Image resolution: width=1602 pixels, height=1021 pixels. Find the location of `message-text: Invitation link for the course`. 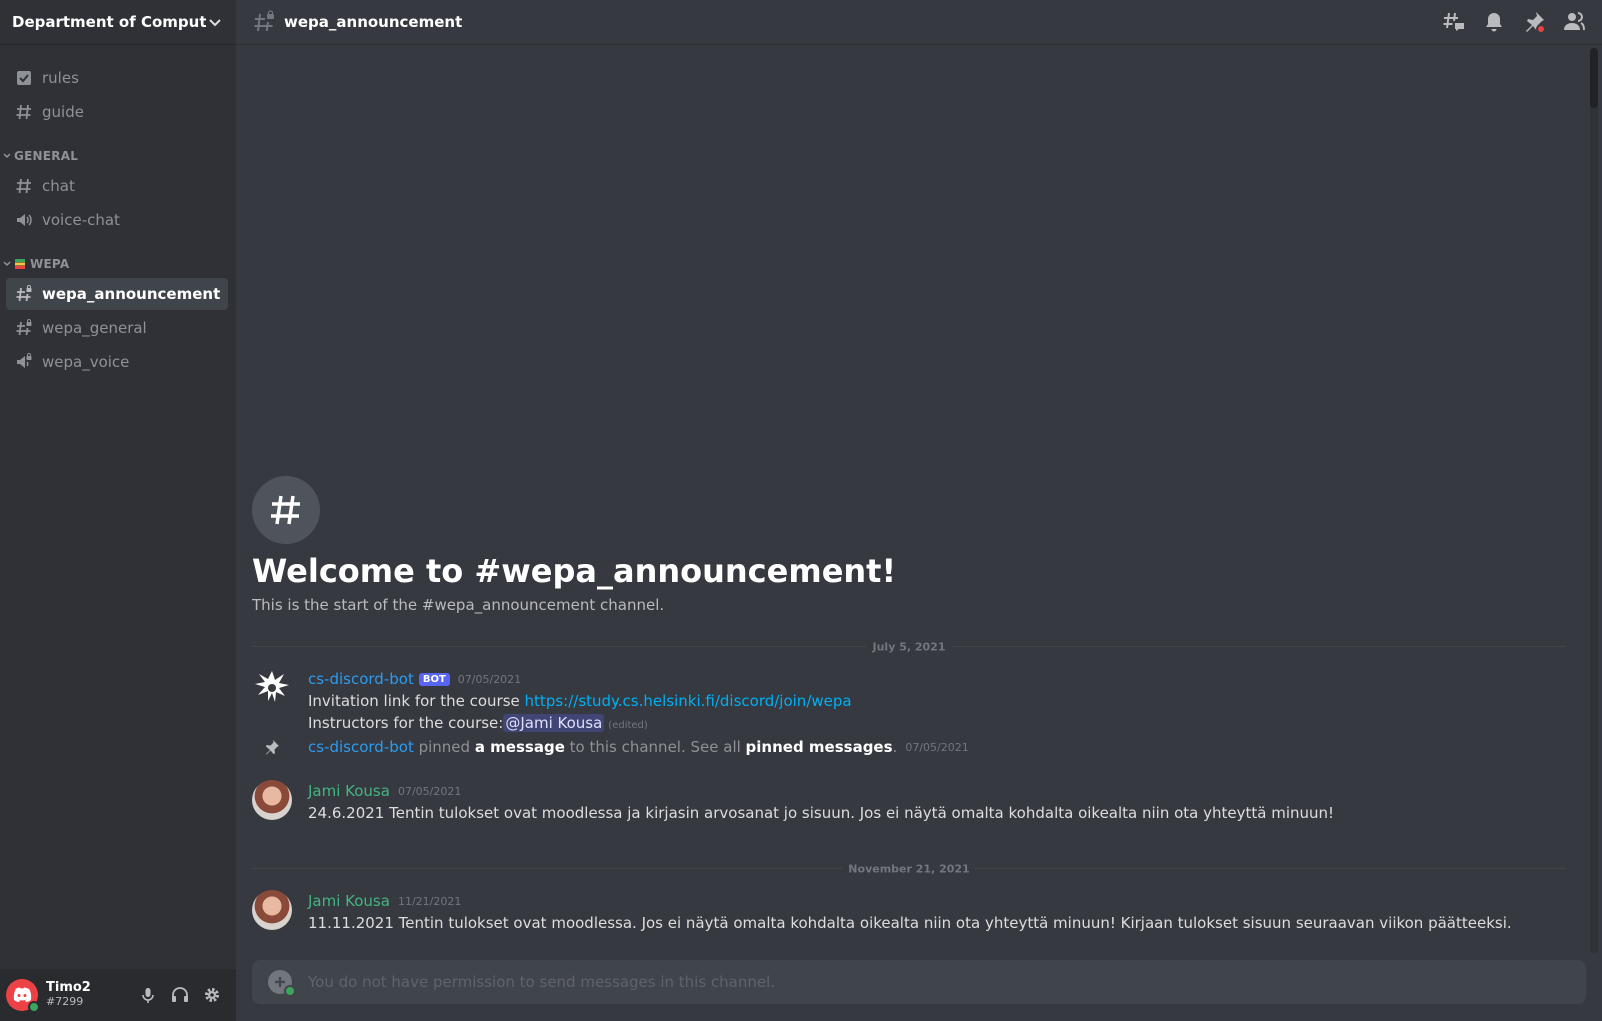

message-text: Invitation link for the course is located at coordinates (416, 701).